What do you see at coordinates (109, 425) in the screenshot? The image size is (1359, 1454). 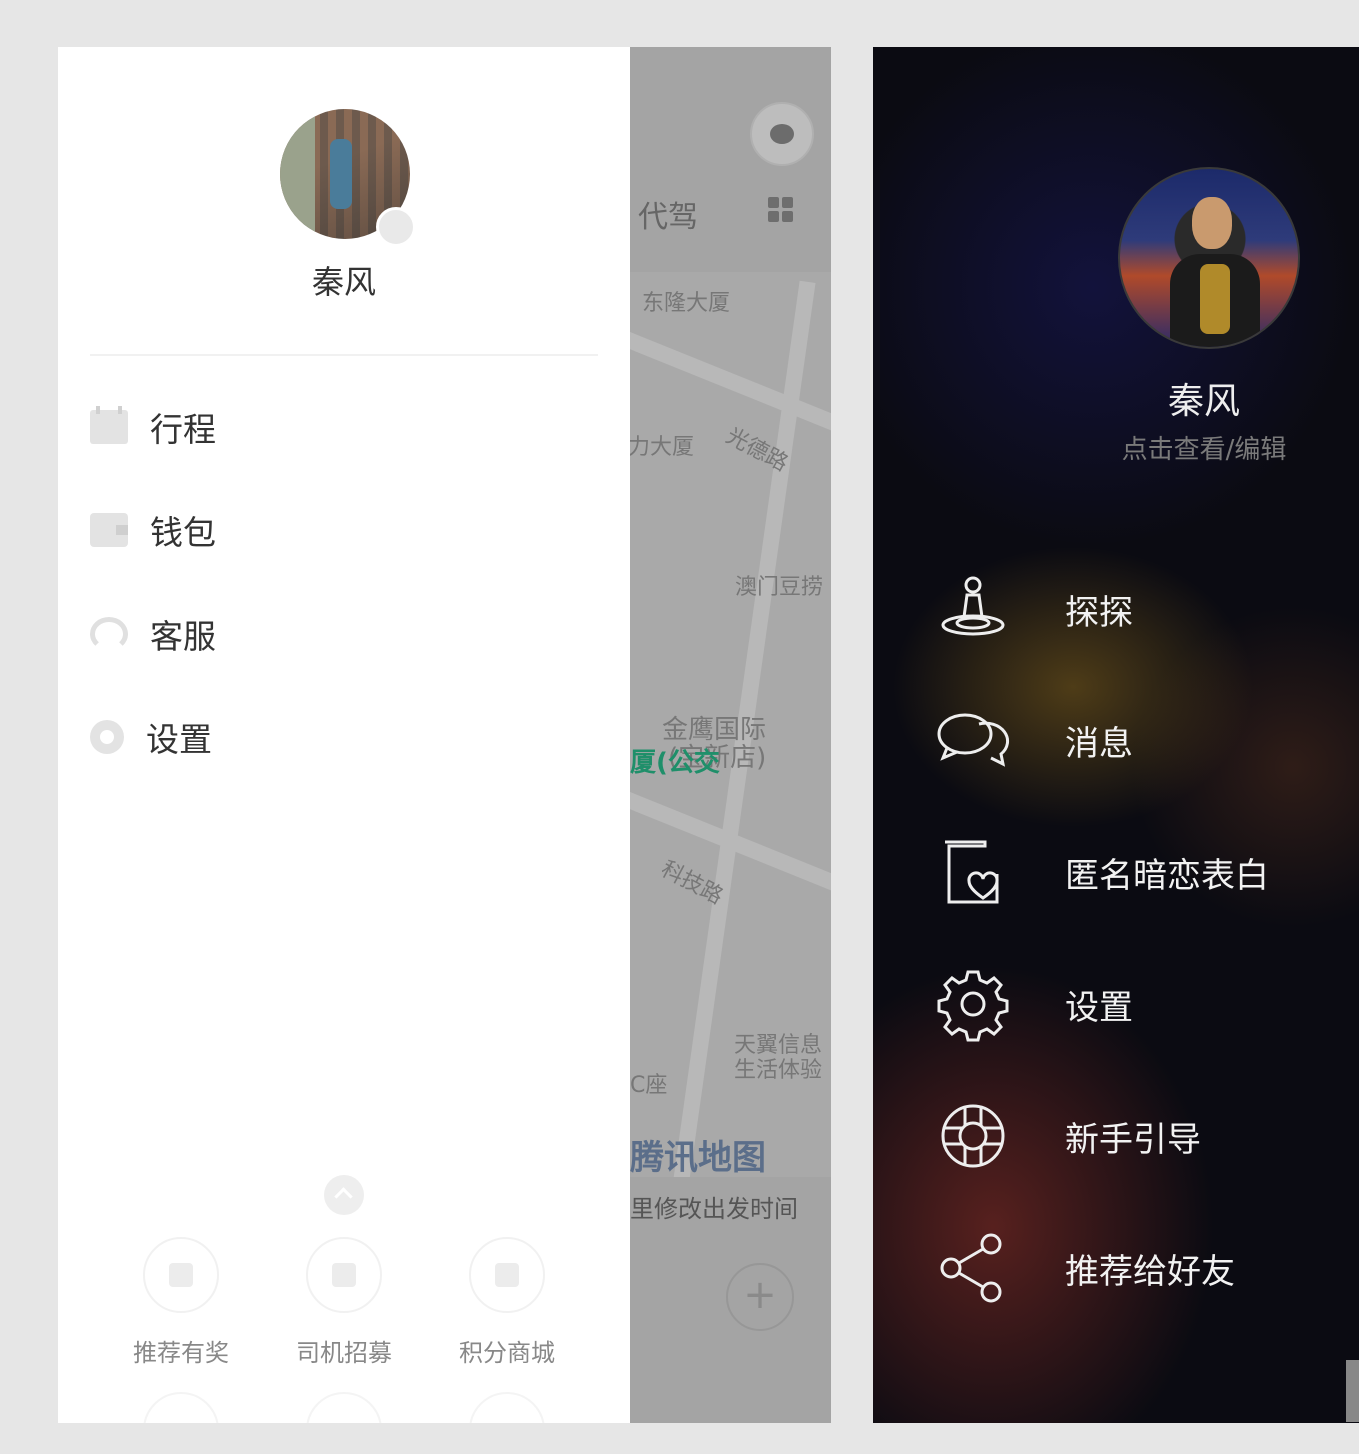 I see `calendar-icon` at bounding box center [109, 425].